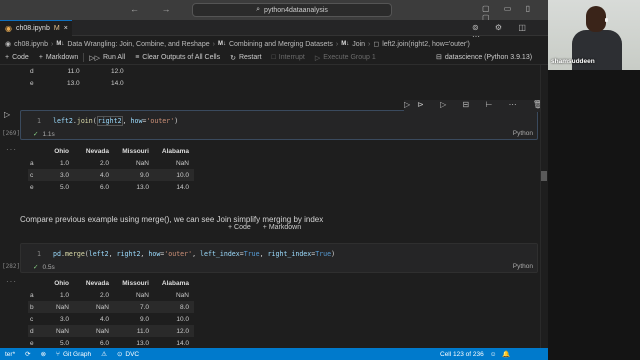 The width and height of the screenshot is (640, 360). What do you see at coordinates (77, 83) in the screenshot?
I see `table-row: e 13.0 14.0` at bounding box center [77, 83].